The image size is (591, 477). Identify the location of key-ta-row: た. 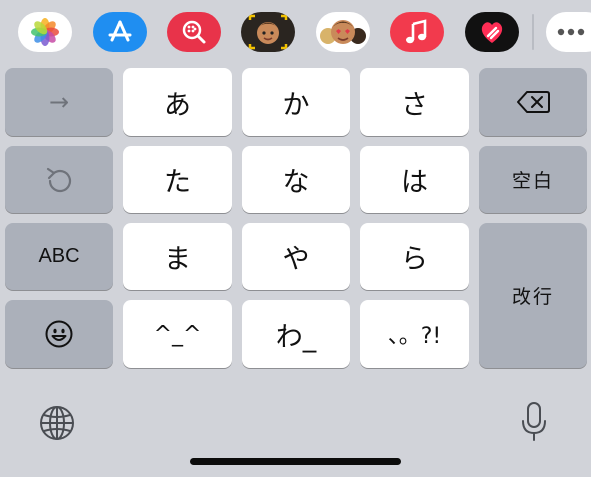
(177, 179).